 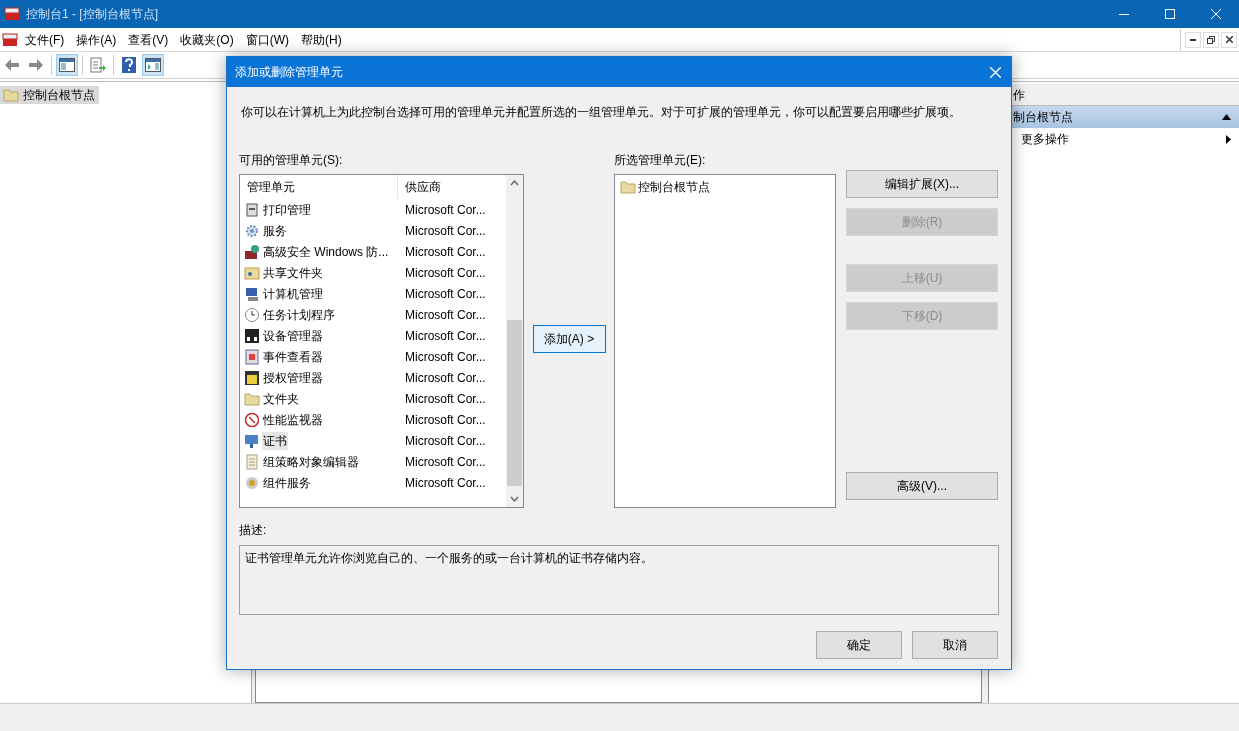 I want to click on dialog-button: 添加(A) >, so click(x=569, y=338).